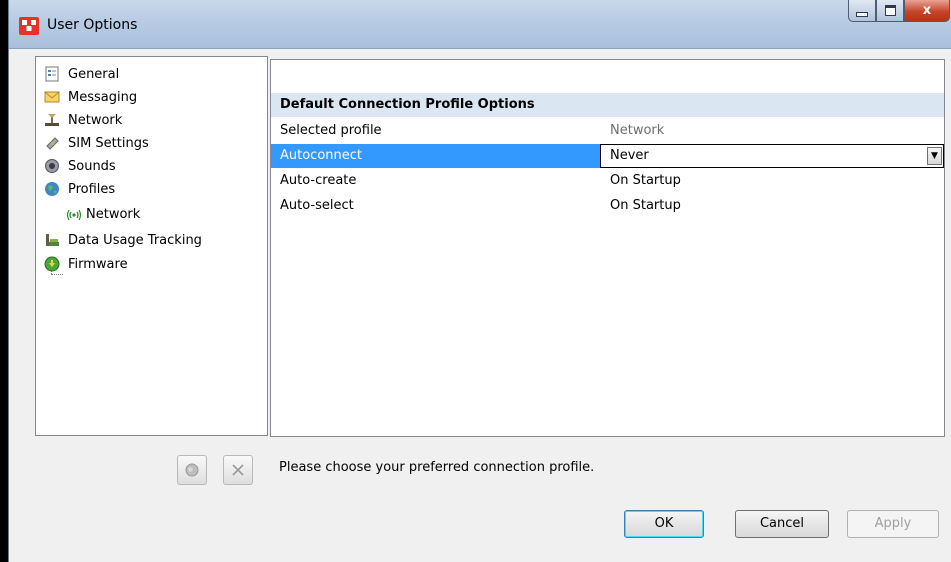  Describe the element at coordinates (52, 97) in the screenshot. I see `envelope-icon` at that location.